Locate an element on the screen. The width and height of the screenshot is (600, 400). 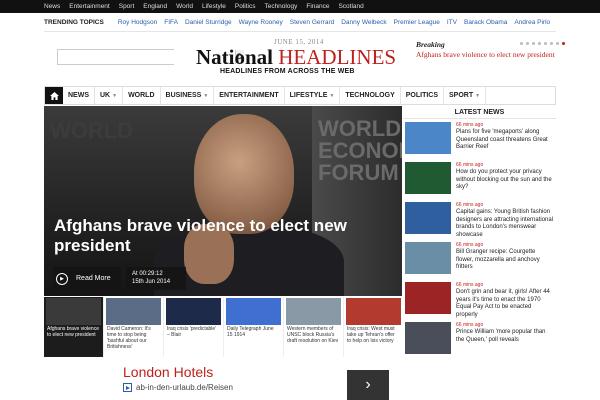
nav-item: UK ▼ is located at coordinates (109, 95).